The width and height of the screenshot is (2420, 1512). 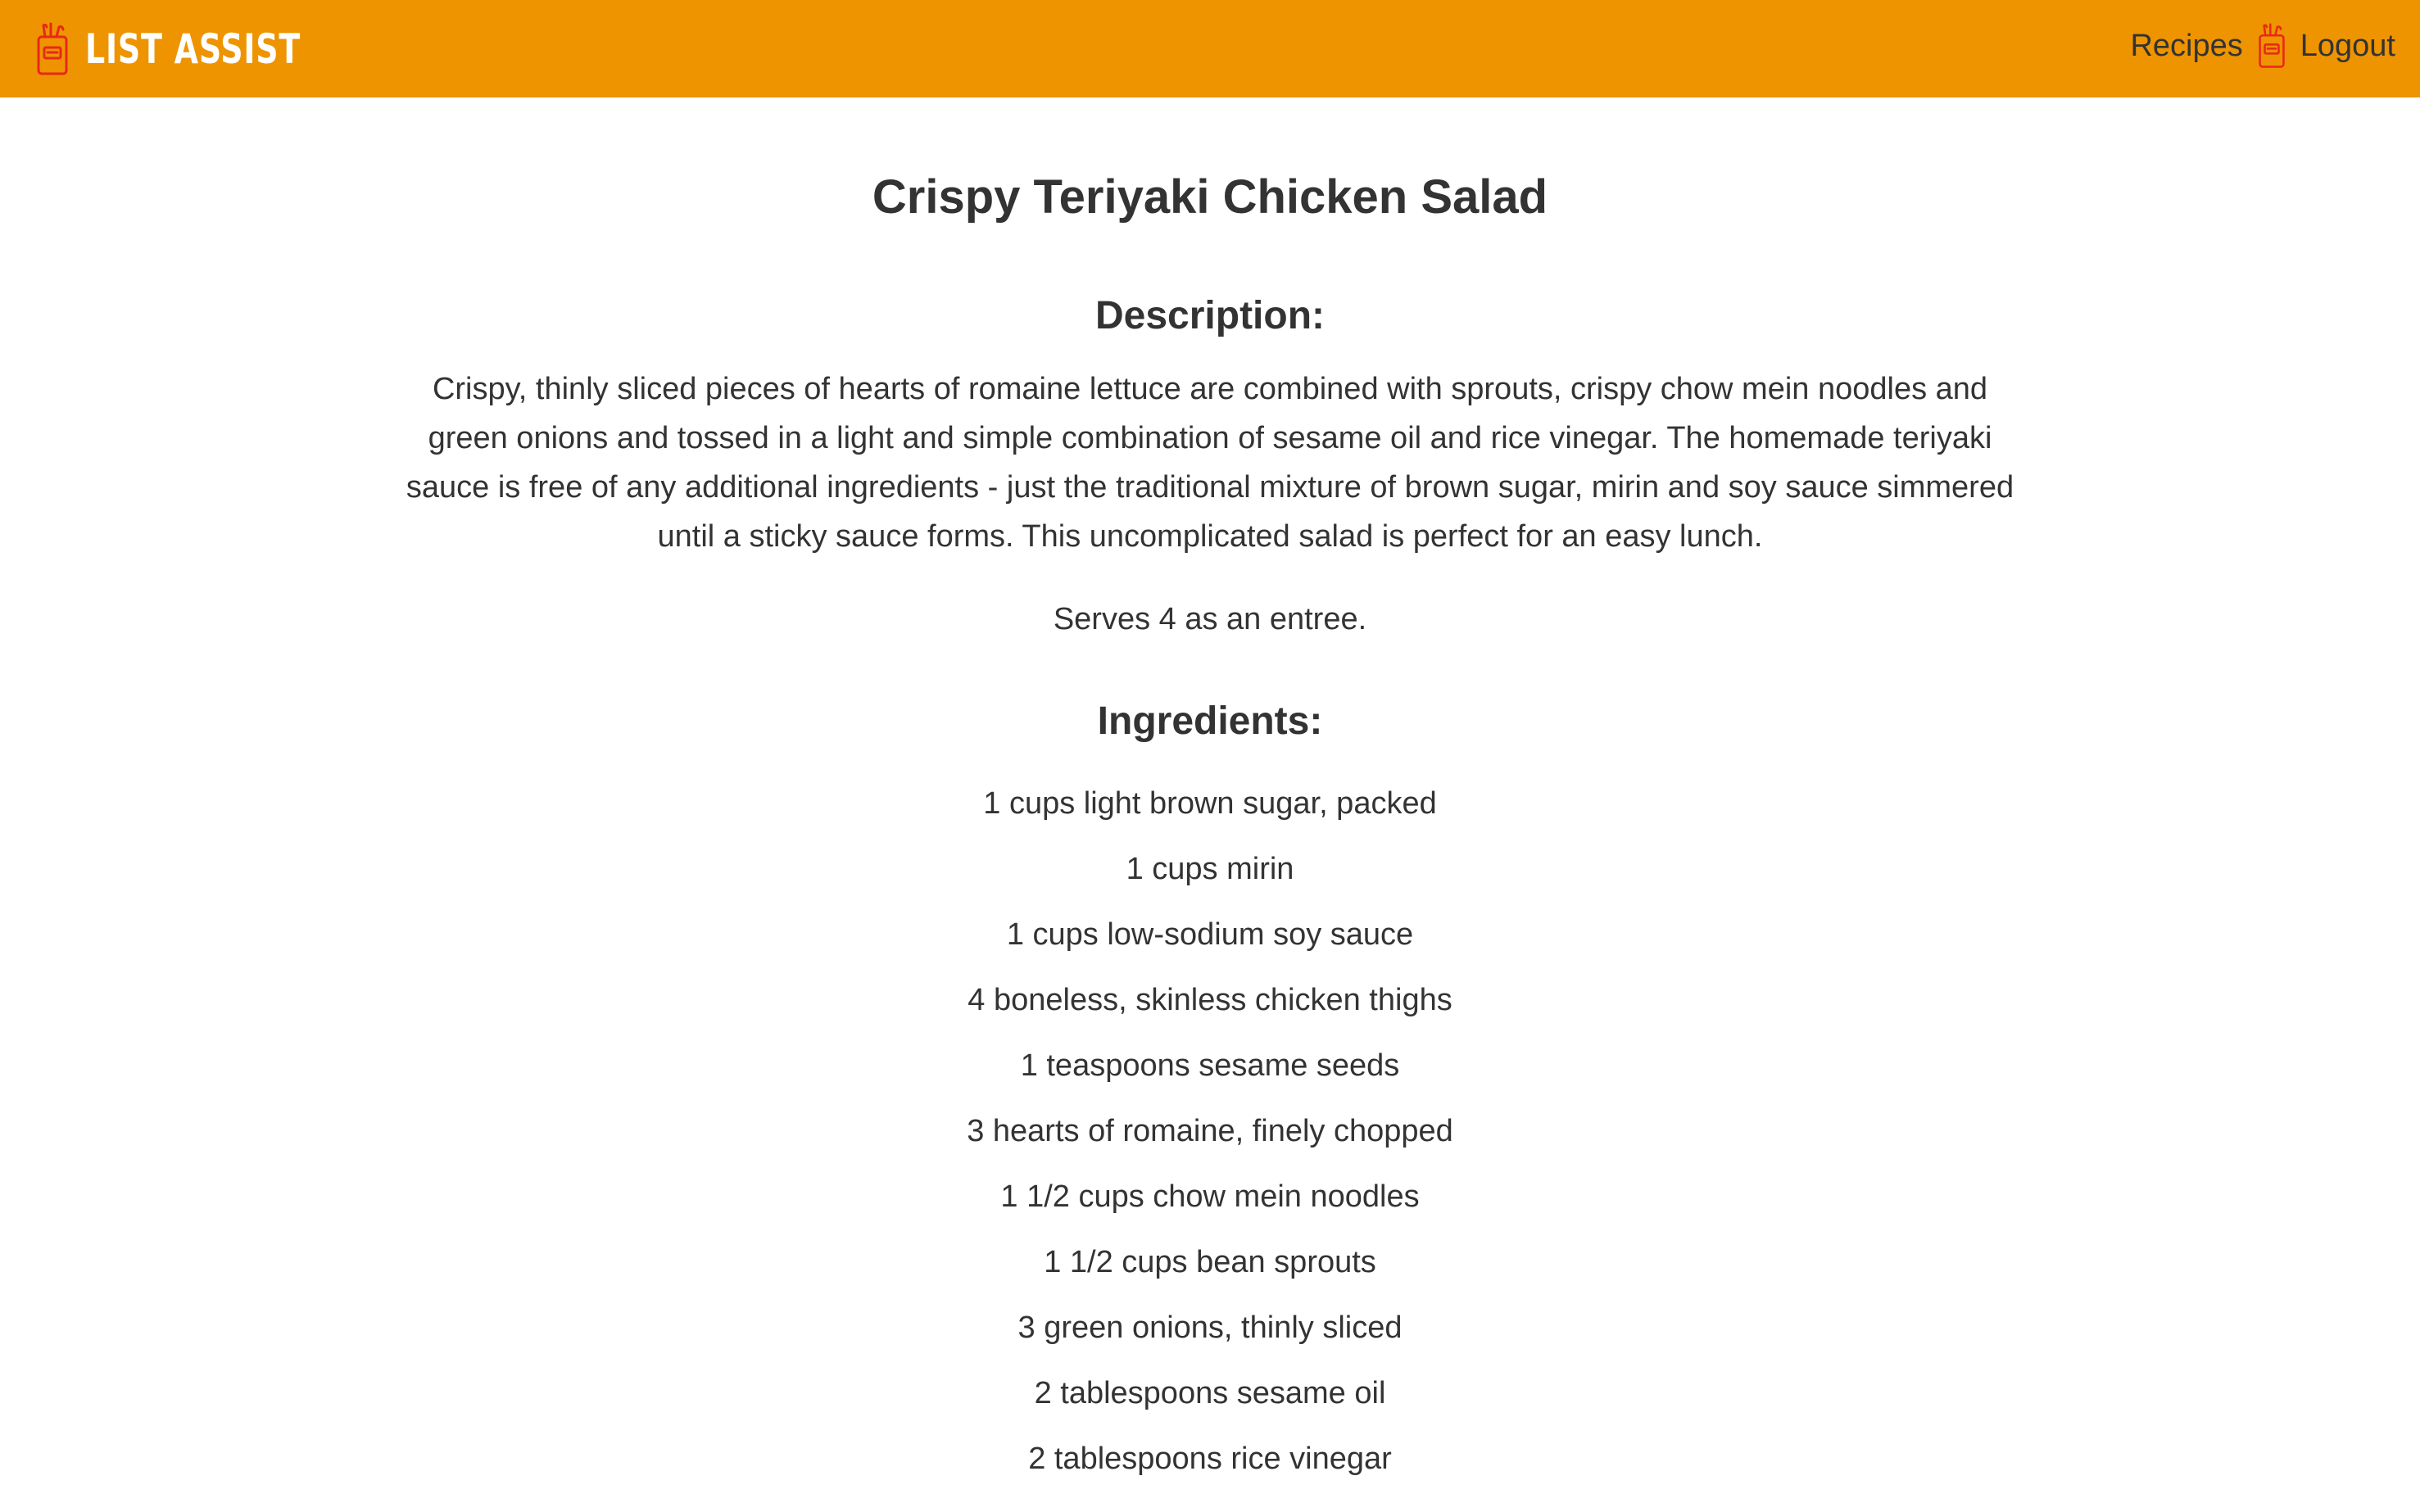 What do you see at coordinates (1210, 1393) in the screenshot?
I see `ingredient-item: 2 tablespoons sesame oil` at bounding box center [1210, 1393].